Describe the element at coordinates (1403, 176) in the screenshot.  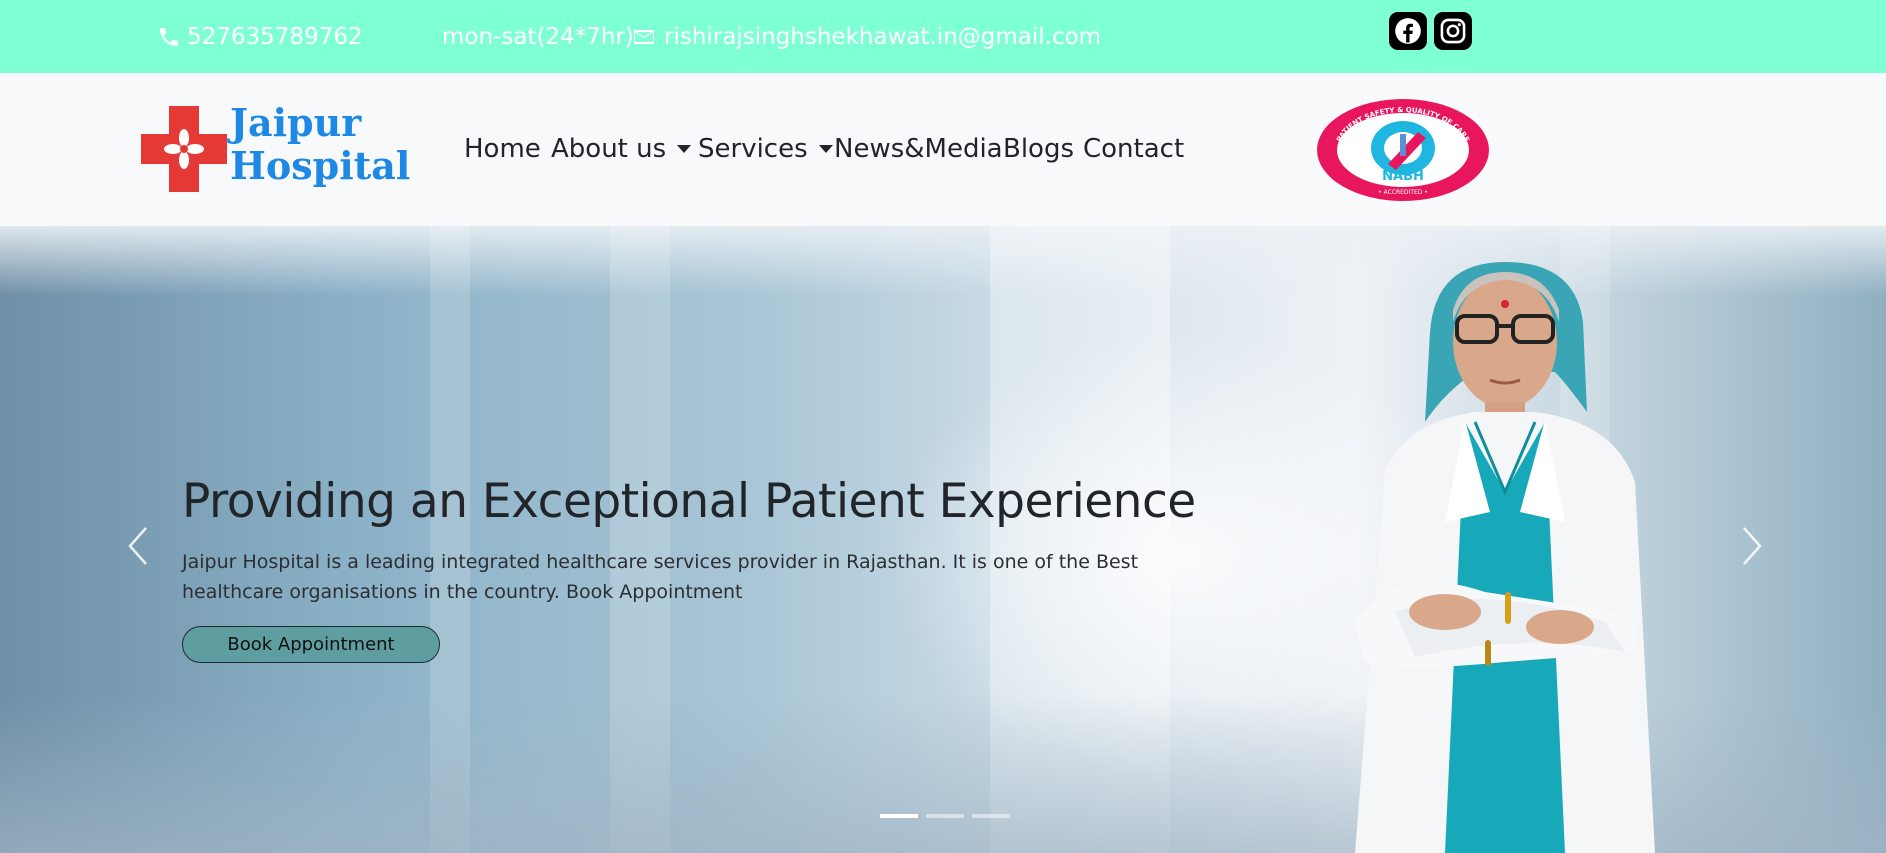
I see `badge-name: NABH` at that location.